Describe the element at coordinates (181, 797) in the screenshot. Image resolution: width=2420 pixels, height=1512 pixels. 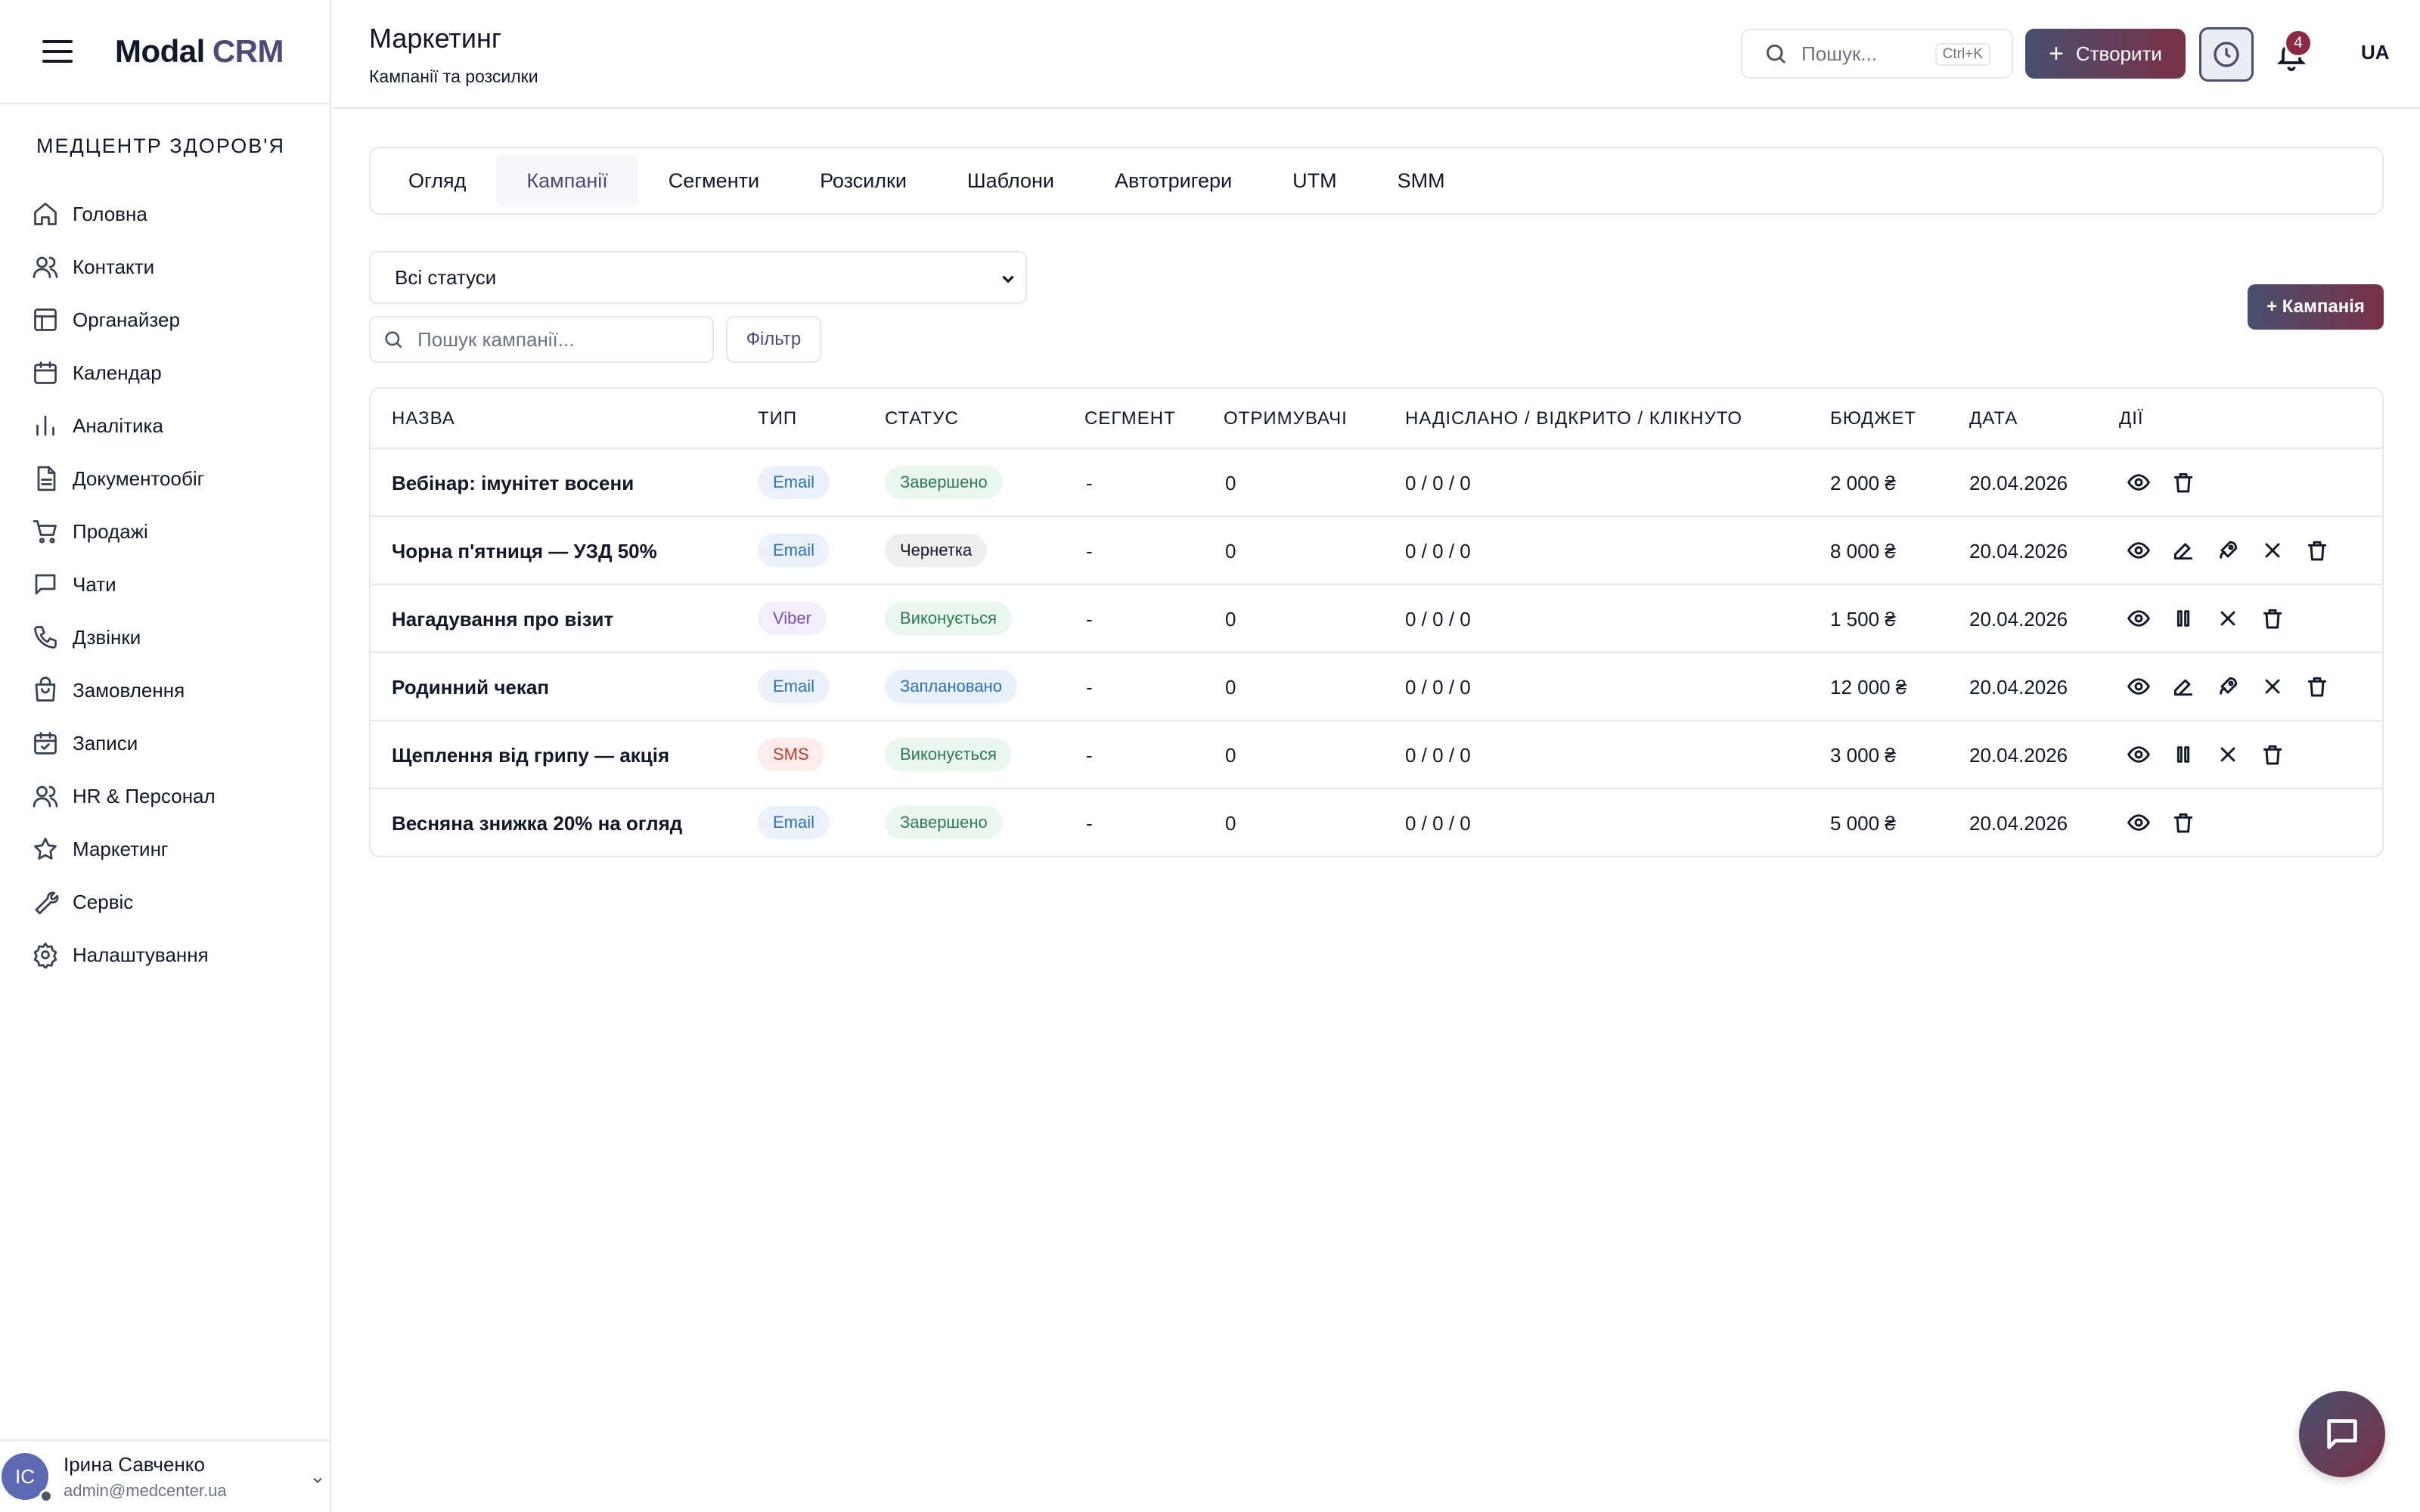
I see `sidebar-item-hr: HR & Персонал` at that location.